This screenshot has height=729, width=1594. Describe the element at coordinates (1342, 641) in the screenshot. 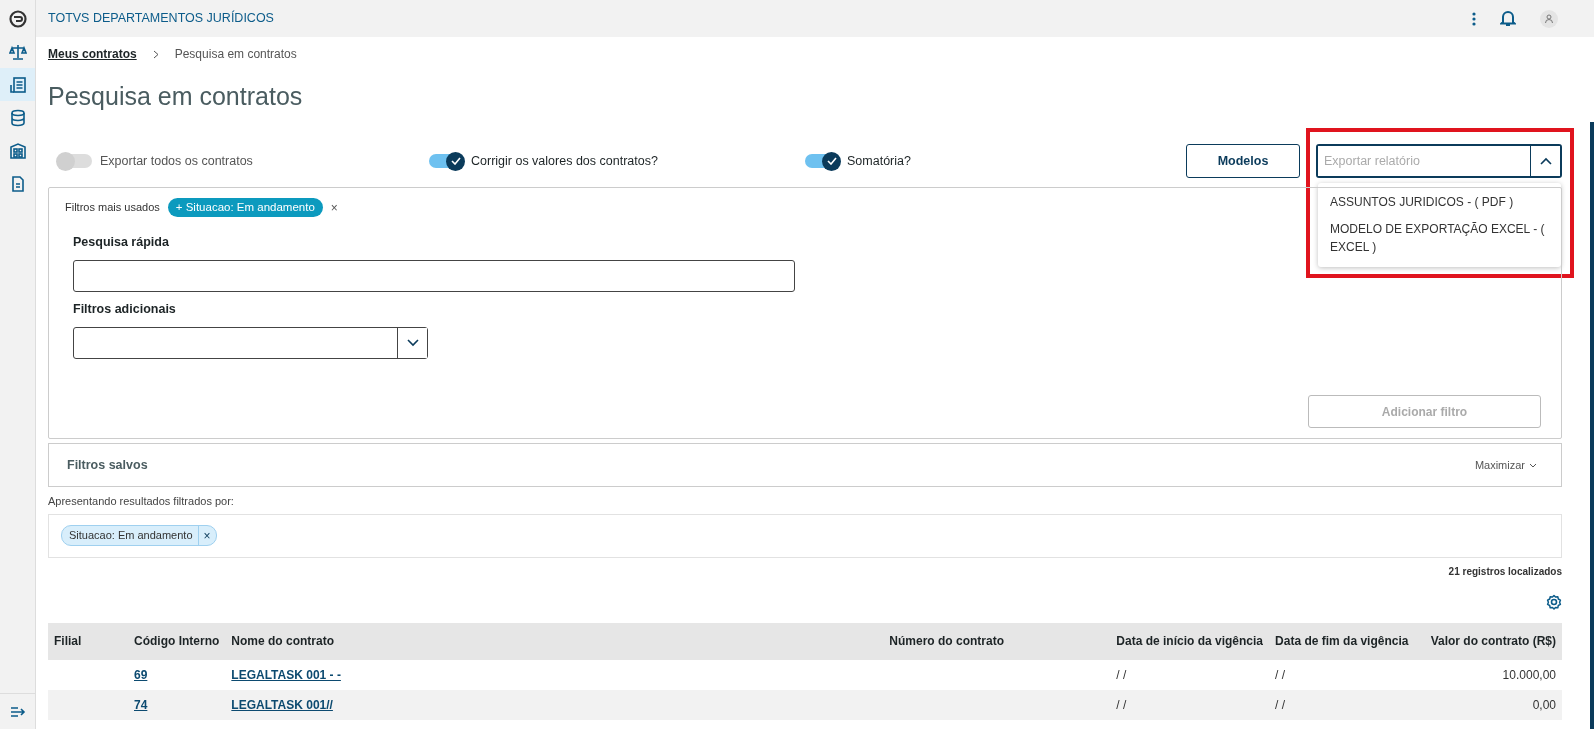

I see `column-header: Data de fim da vigência` at that location.